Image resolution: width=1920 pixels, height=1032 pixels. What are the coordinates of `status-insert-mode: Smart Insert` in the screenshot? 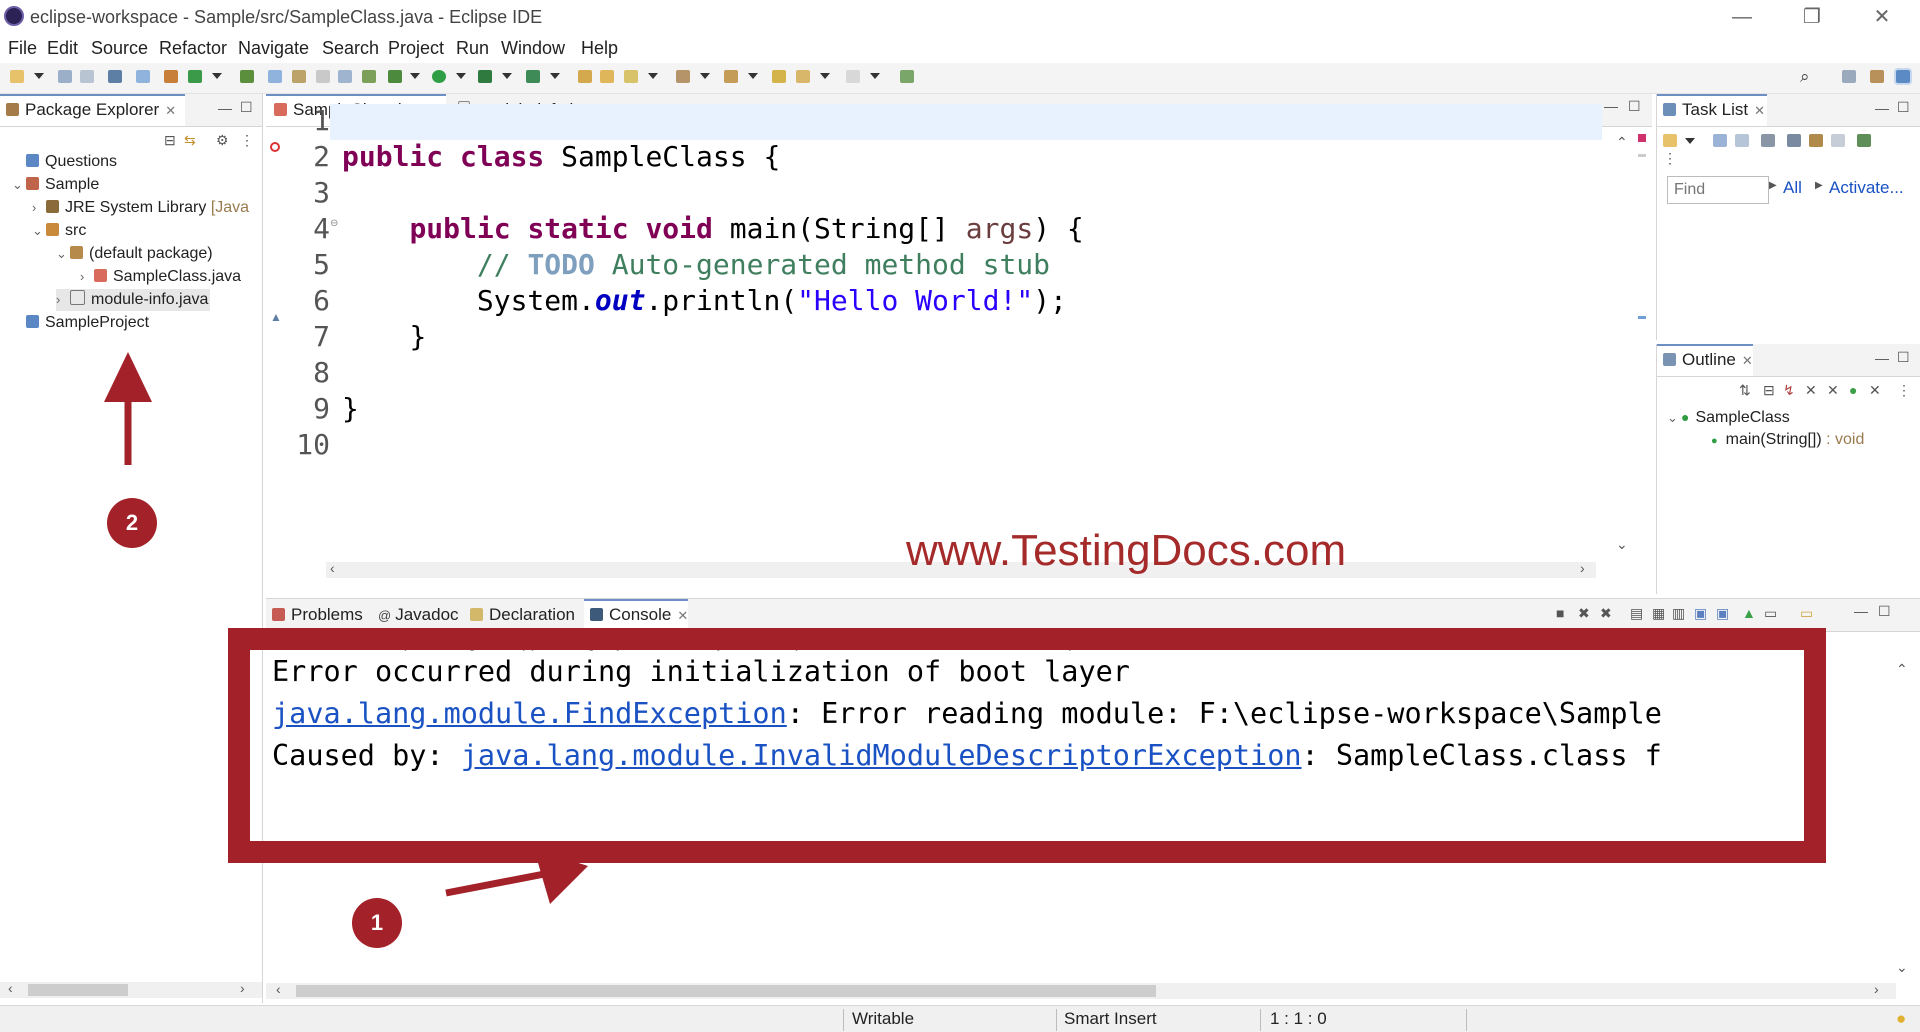 It's located at (1110, 1018).